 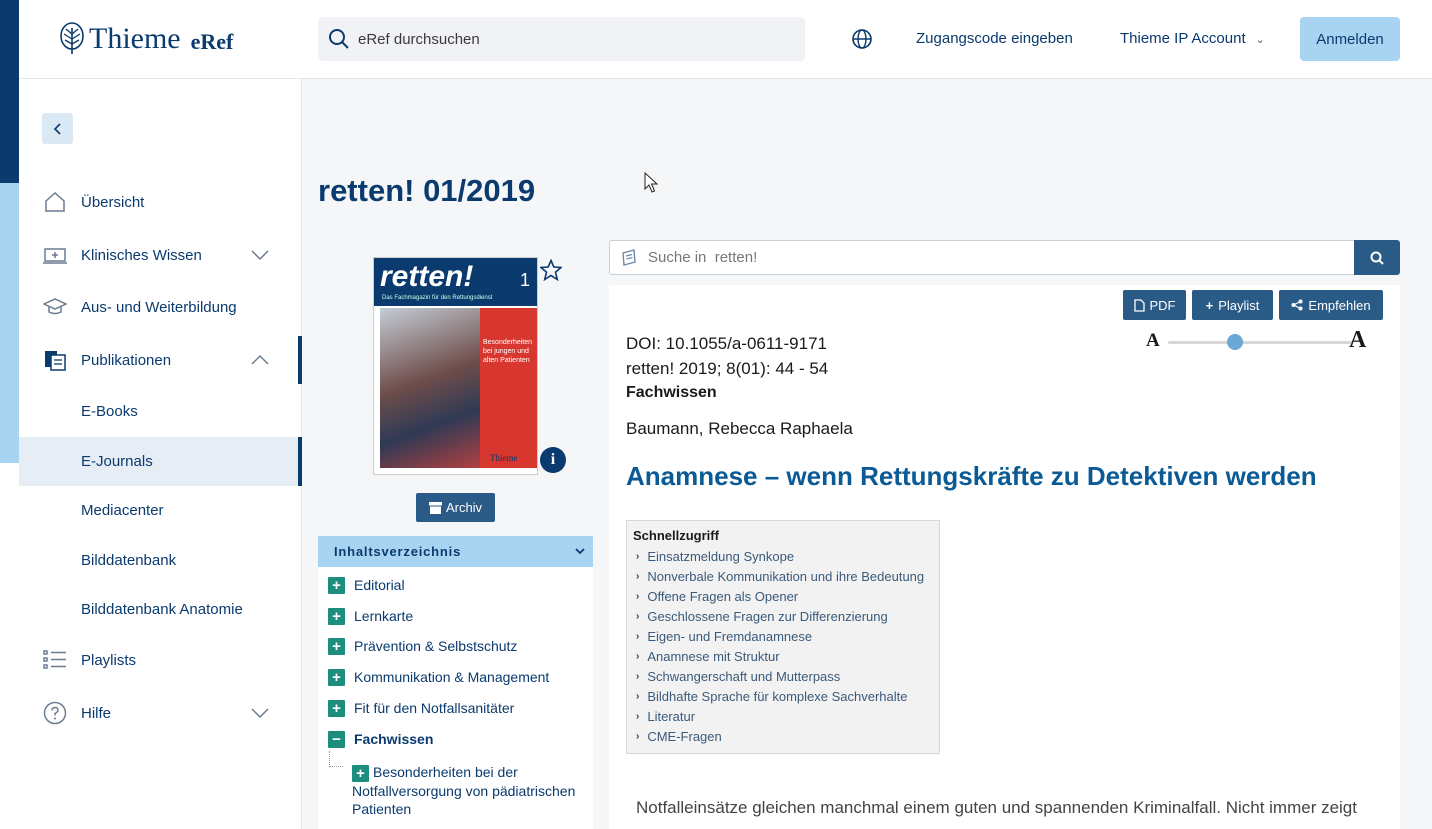 What do you see at coordinates (1377, 257) in the screenshot?
I see `journal-search-button` at bounding box center [1377, 257].